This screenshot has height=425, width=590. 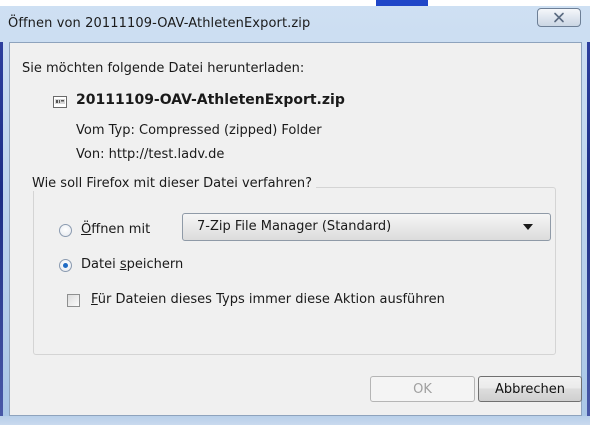 What do you see at coordinates (294, 226) in the screenshot?
I see `application-select-value: 7-Zip File Manager (Standard)` at bounding box center [294, 226].